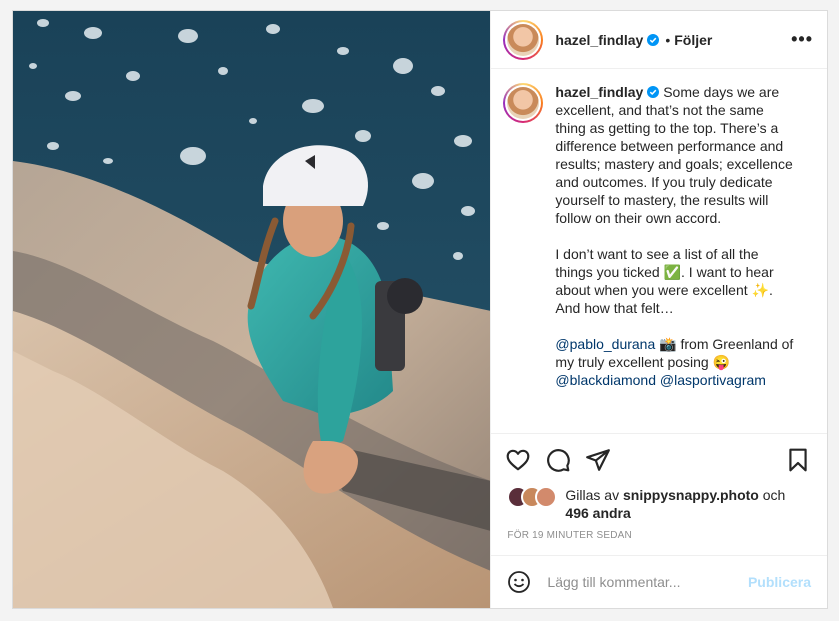 This screenshot has height=621, width=839. I want to click on story-ring-avatar, so click(523, 39).